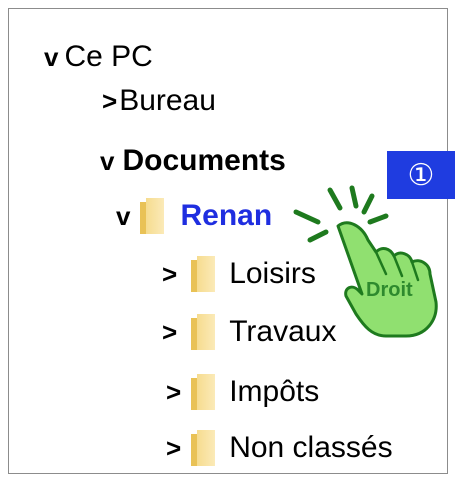 Image resolution: width=457 pixels, height=481 pixels. I want to click on tree-item-non-classes: > Non classés, so click(279, 448).